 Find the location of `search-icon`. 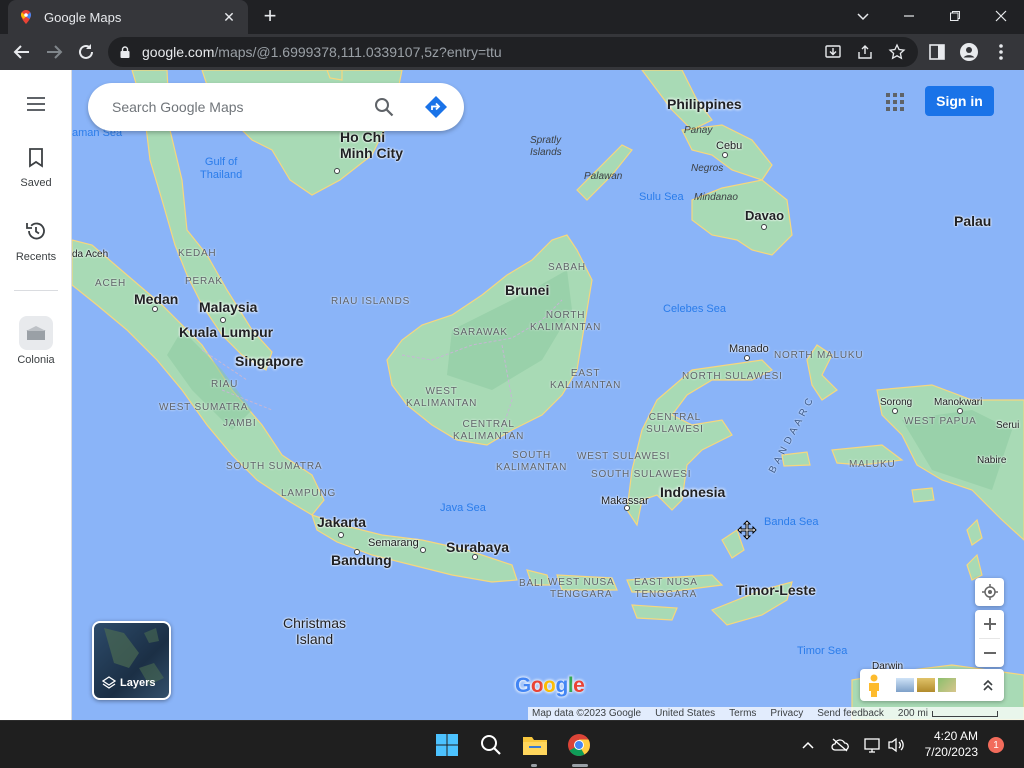

search-icon is located at coordinates (491, 745).